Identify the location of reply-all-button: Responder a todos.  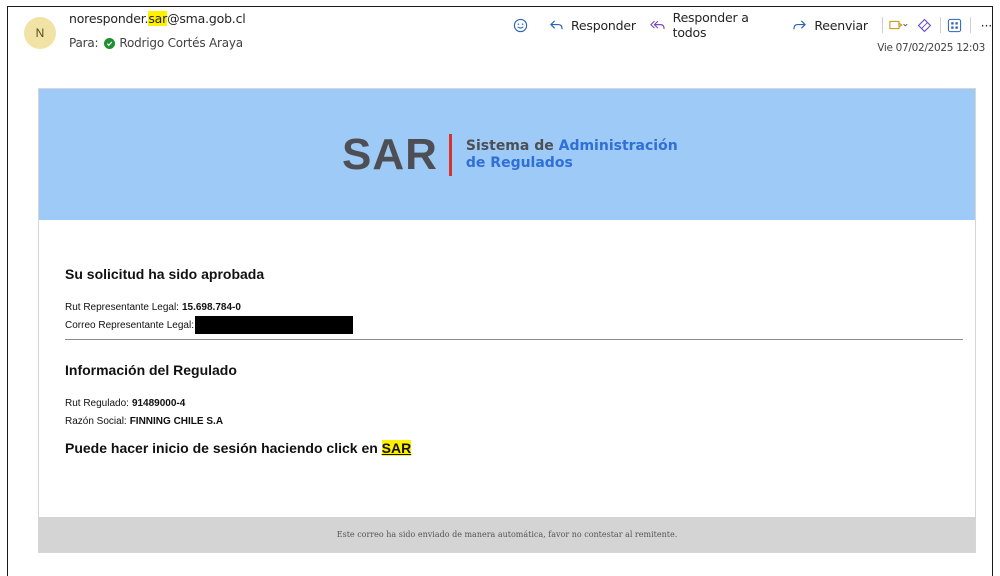
(714, 25).